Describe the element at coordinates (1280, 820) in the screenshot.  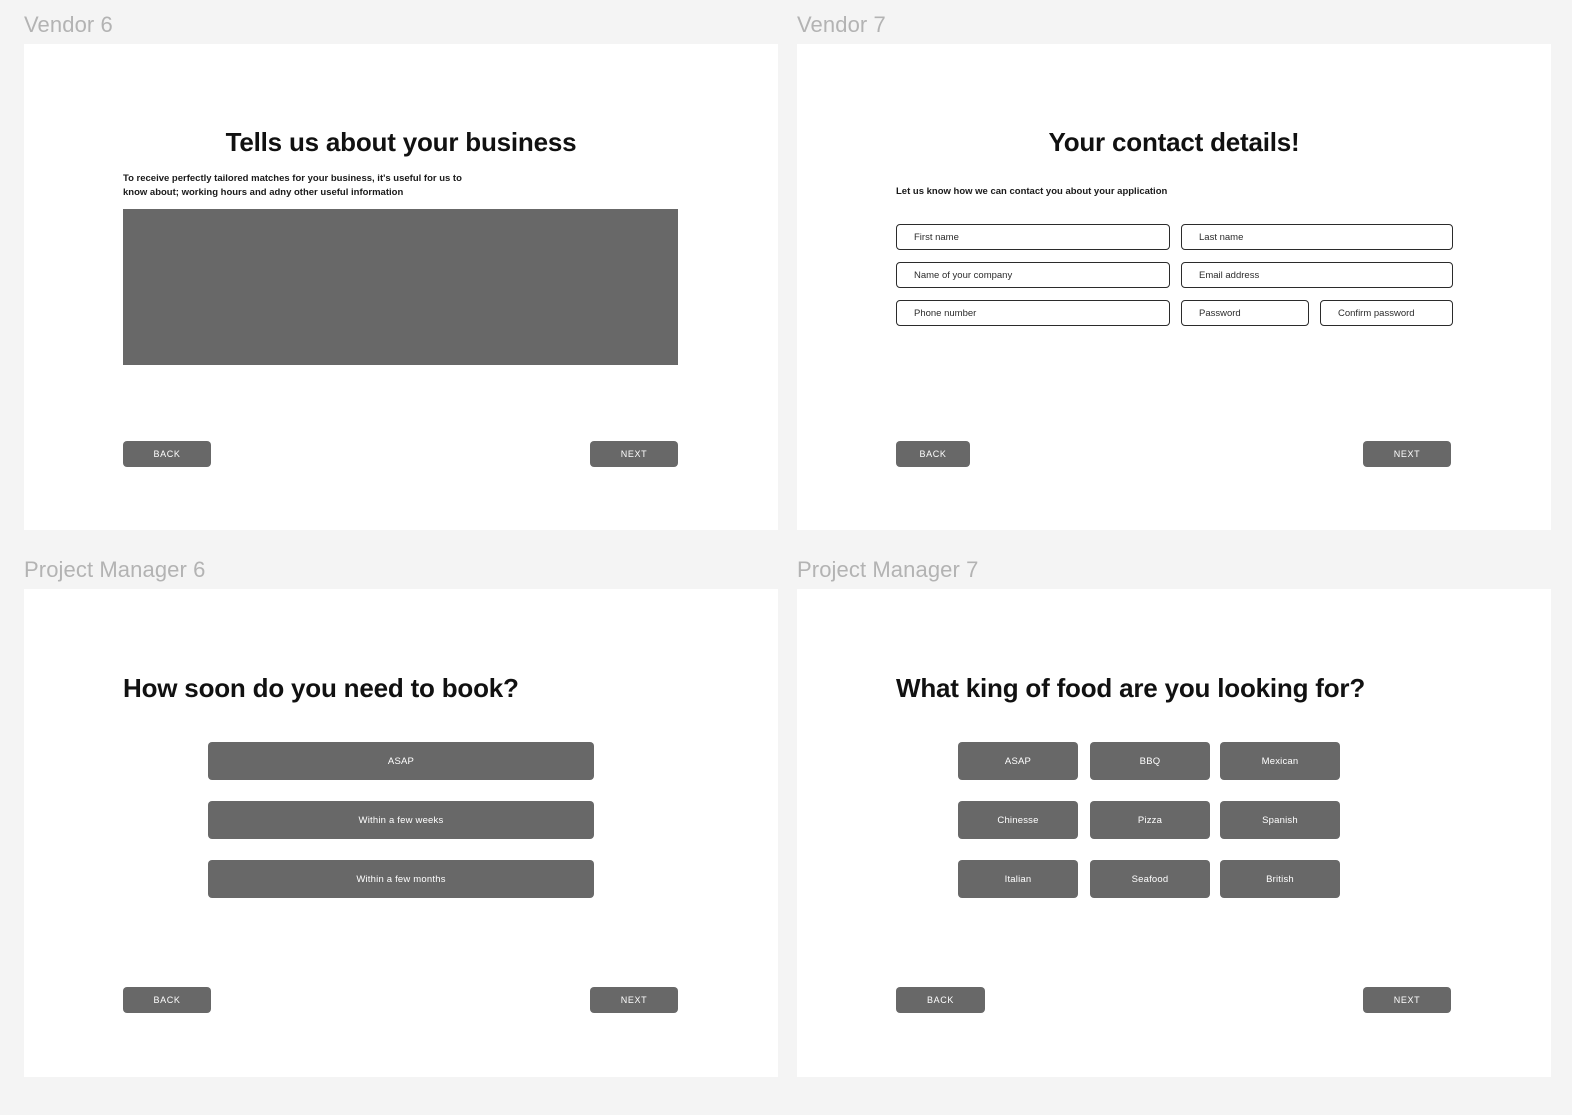
I see `option-button-spanish: Spanish` at that location.